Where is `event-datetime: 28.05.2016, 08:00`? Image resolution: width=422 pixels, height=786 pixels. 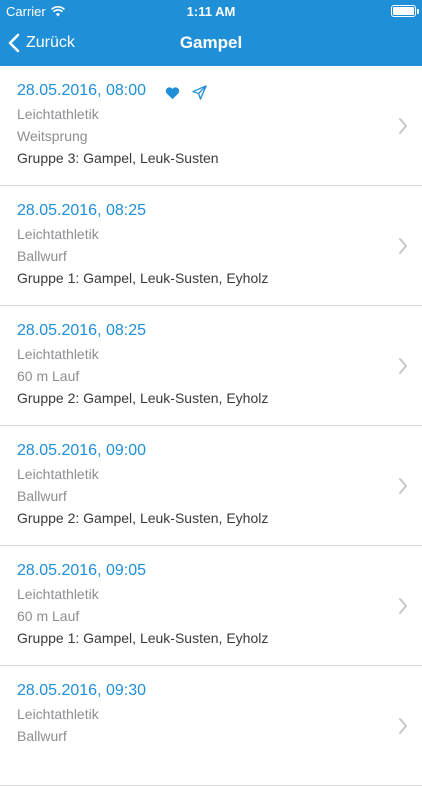
event-datetime: 28.05.2016, 08:00 is located at coordinates (82, 90).